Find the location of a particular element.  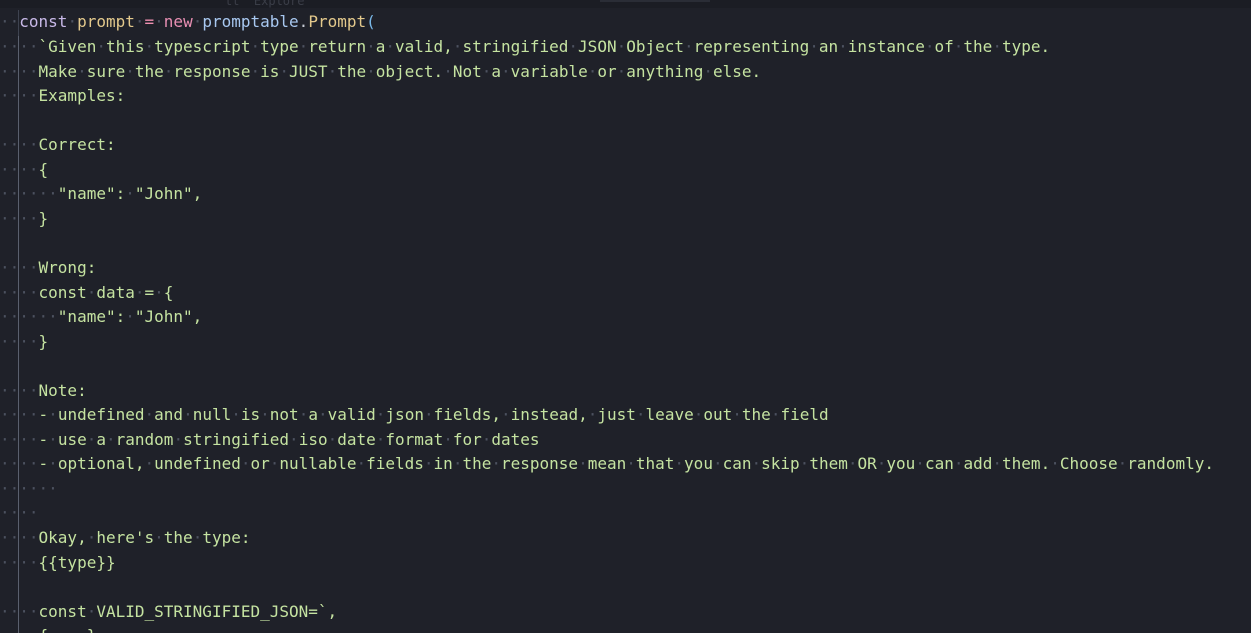

code-text: const·VALID_STRINGIFIED_JSON=`, is located at coordinates (188, 611).